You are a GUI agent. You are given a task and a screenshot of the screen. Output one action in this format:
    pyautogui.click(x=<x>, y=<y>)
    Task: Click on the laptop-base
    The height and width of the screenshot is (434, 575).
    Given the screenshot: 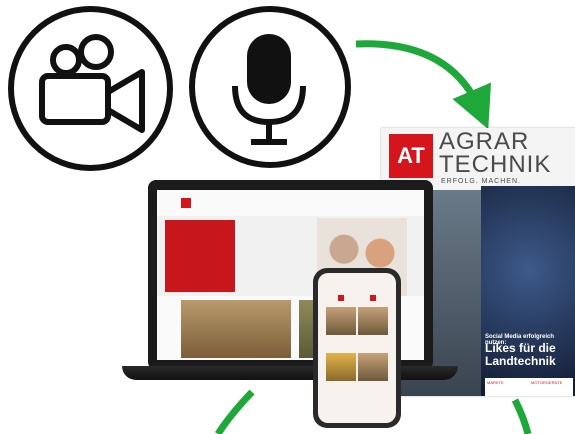 What is the action you would take?
    pyautogui.click(x=290, y=373)
    